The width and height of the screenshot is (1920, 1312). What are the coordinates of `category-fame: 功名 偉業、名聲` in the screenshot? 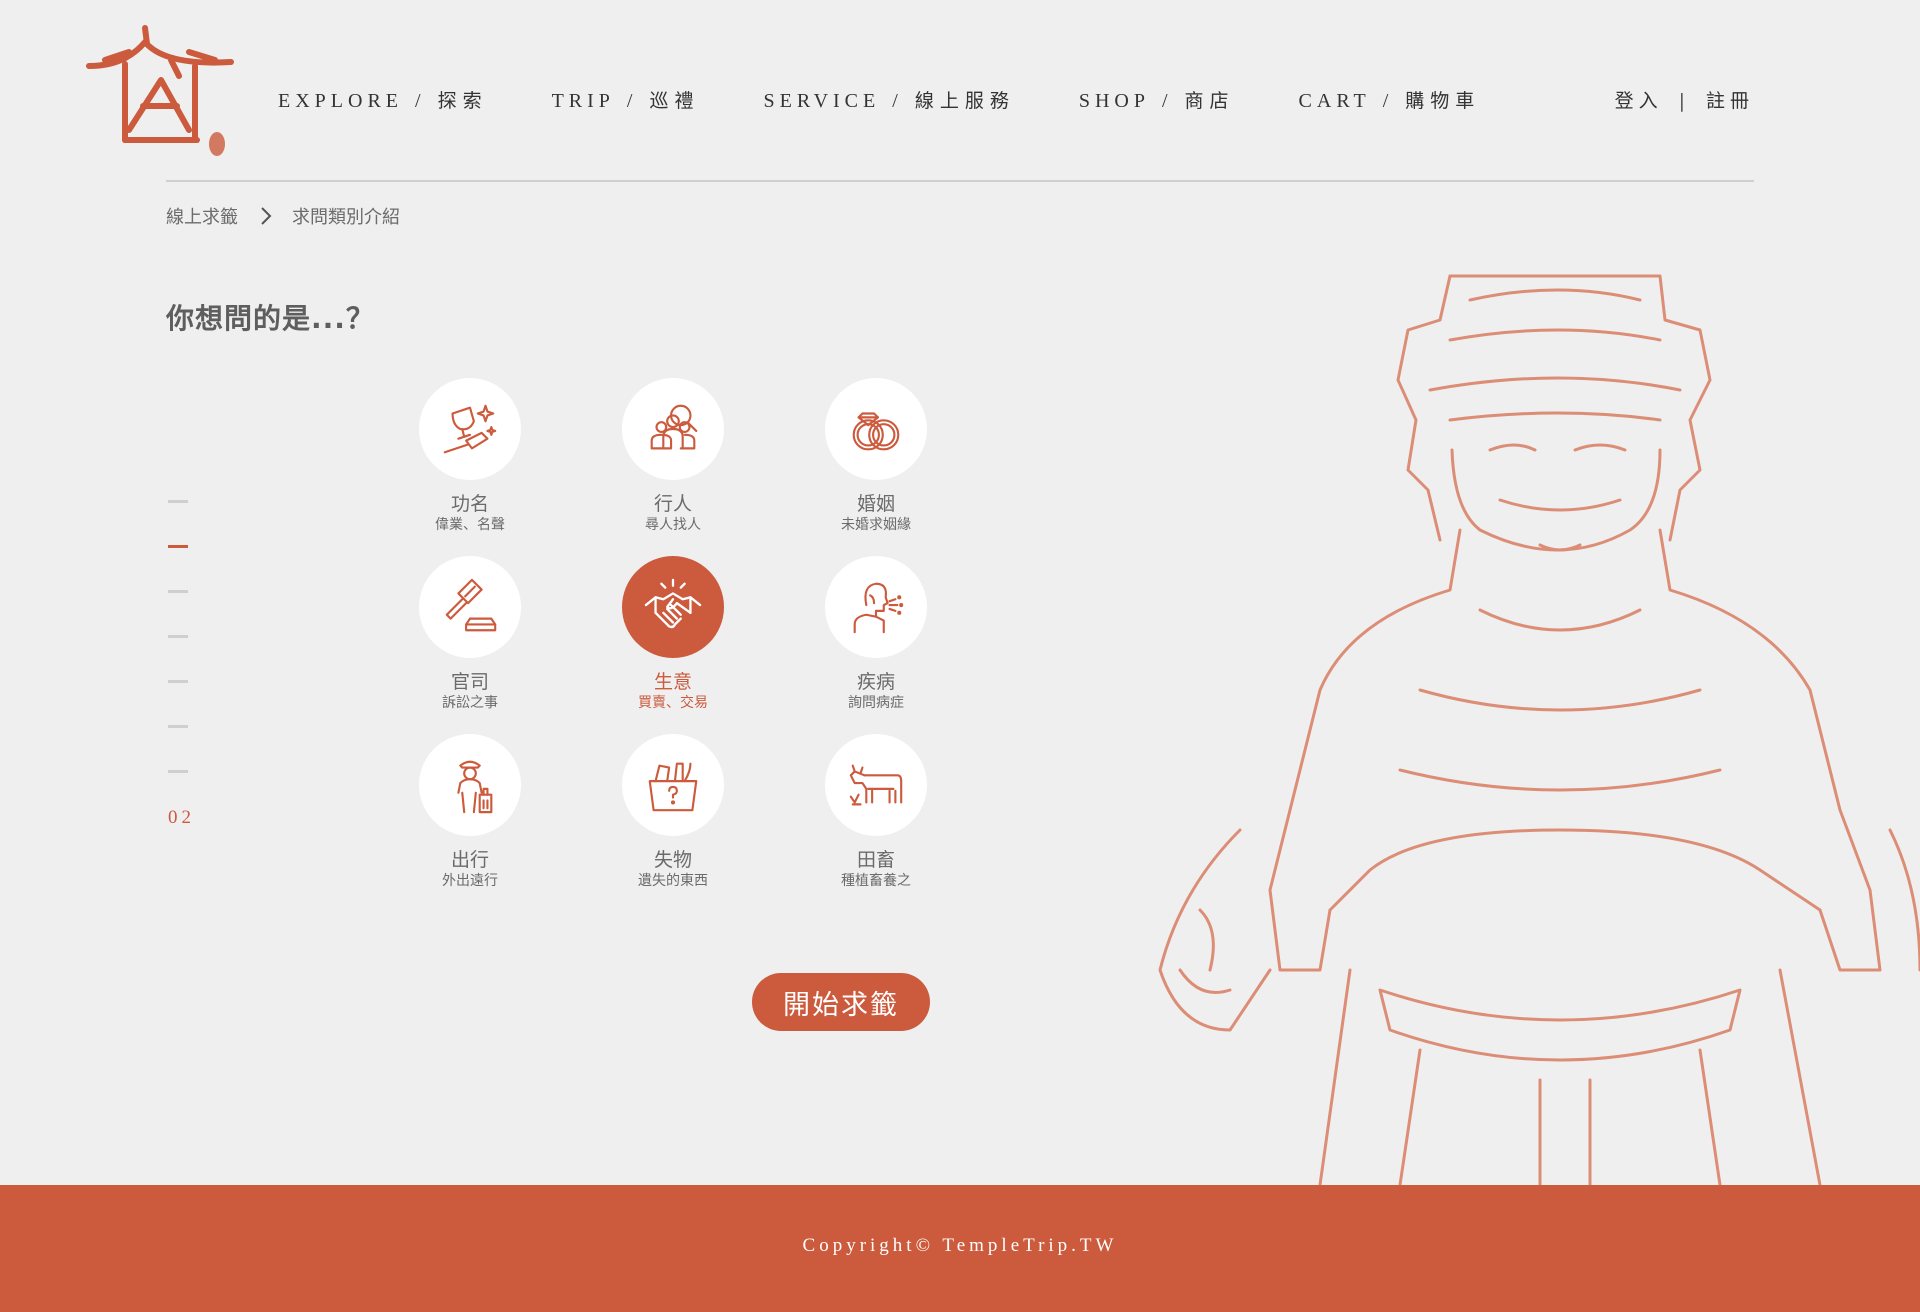 It's located at (470, 456).